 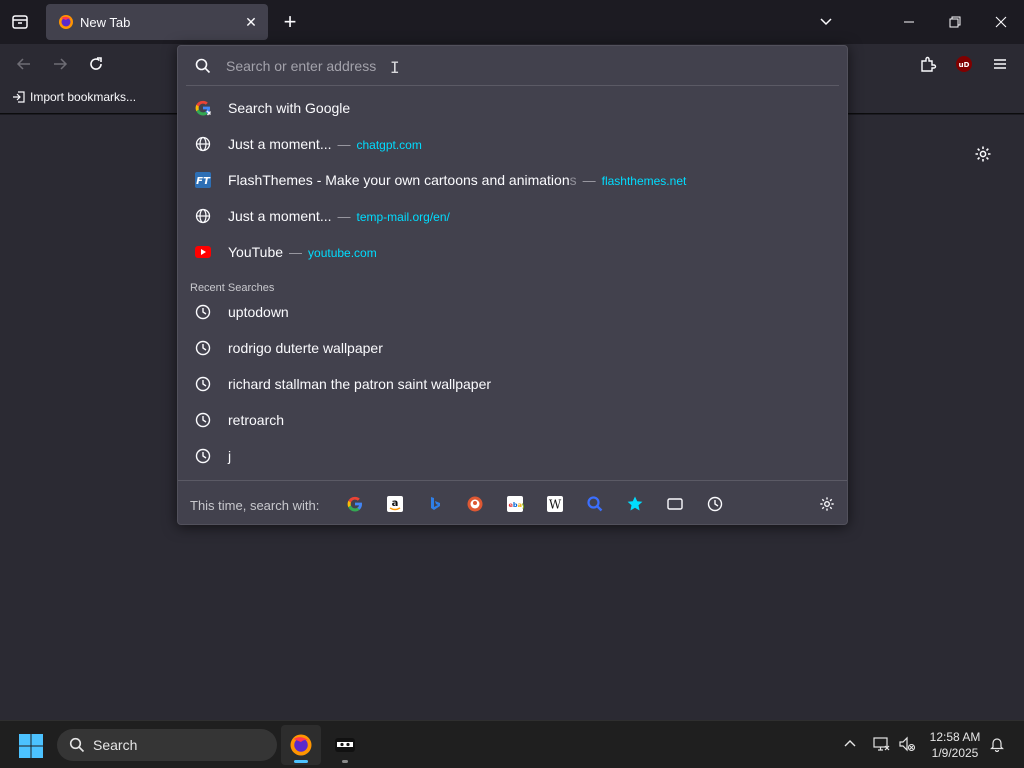 What do you see at coordinates (395, 67) in the screenshot?
I see `text-cursor-icon: I` at bounding box center [395, 67].